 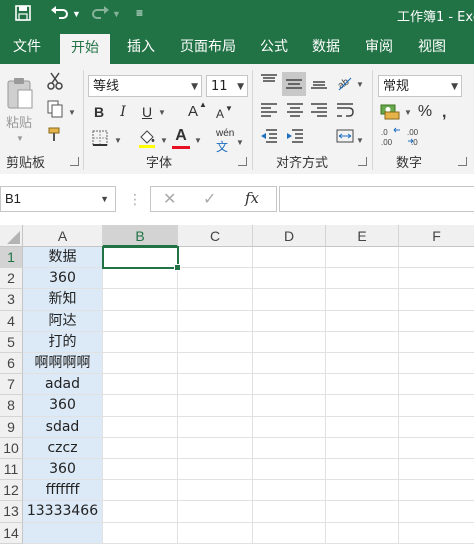 What do you see at coordinates (362, 427) in the screenshot?
I see `cell-e9` at bounding box center [362, 427].